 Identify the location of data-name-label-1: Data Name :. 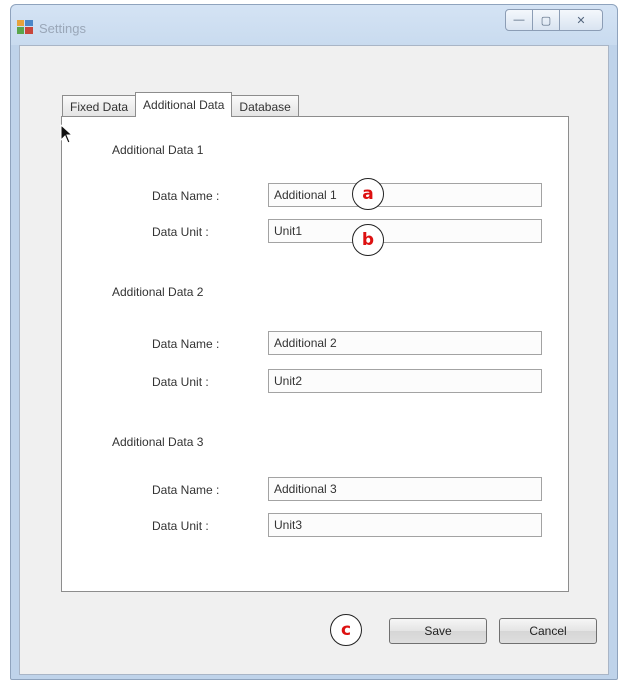
(186, 196).